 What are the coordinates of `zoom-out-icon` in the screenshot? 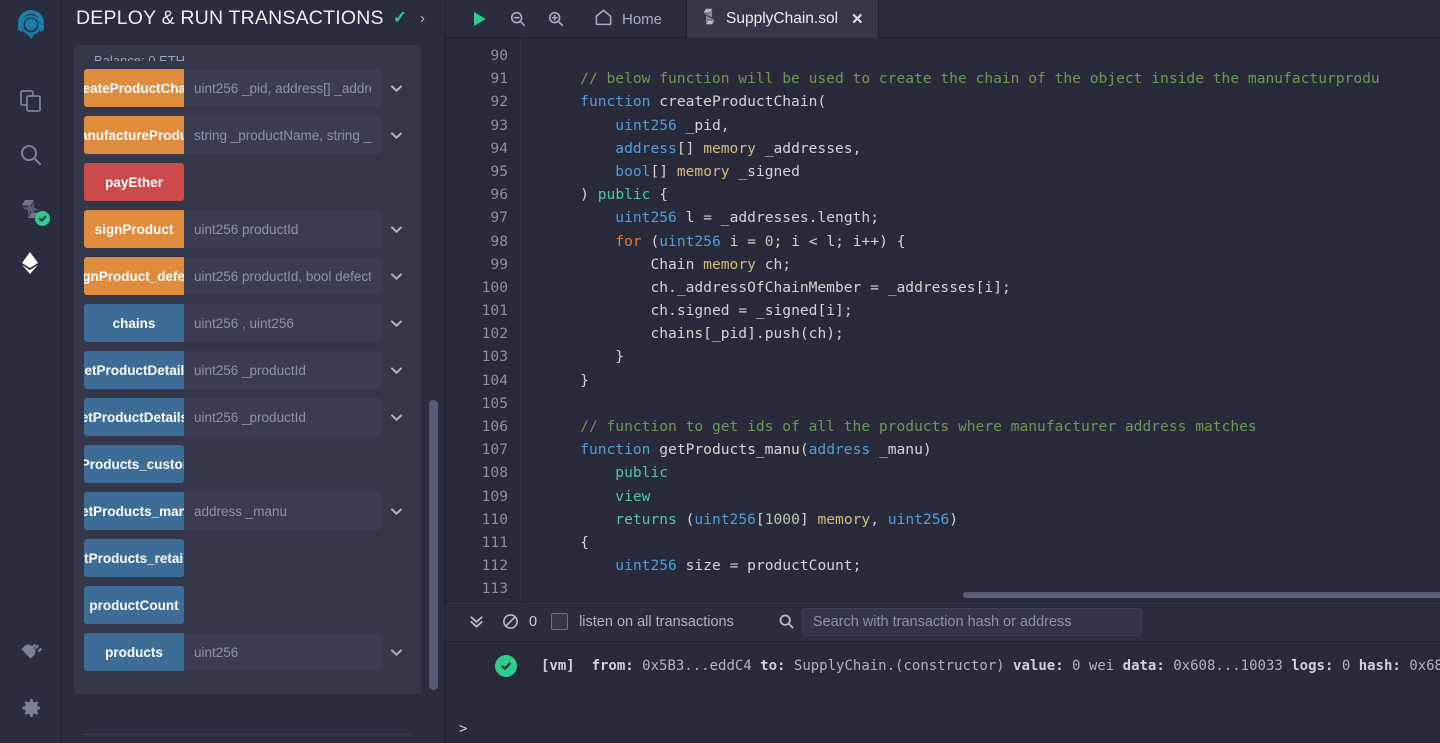 It's located at (518, 19).